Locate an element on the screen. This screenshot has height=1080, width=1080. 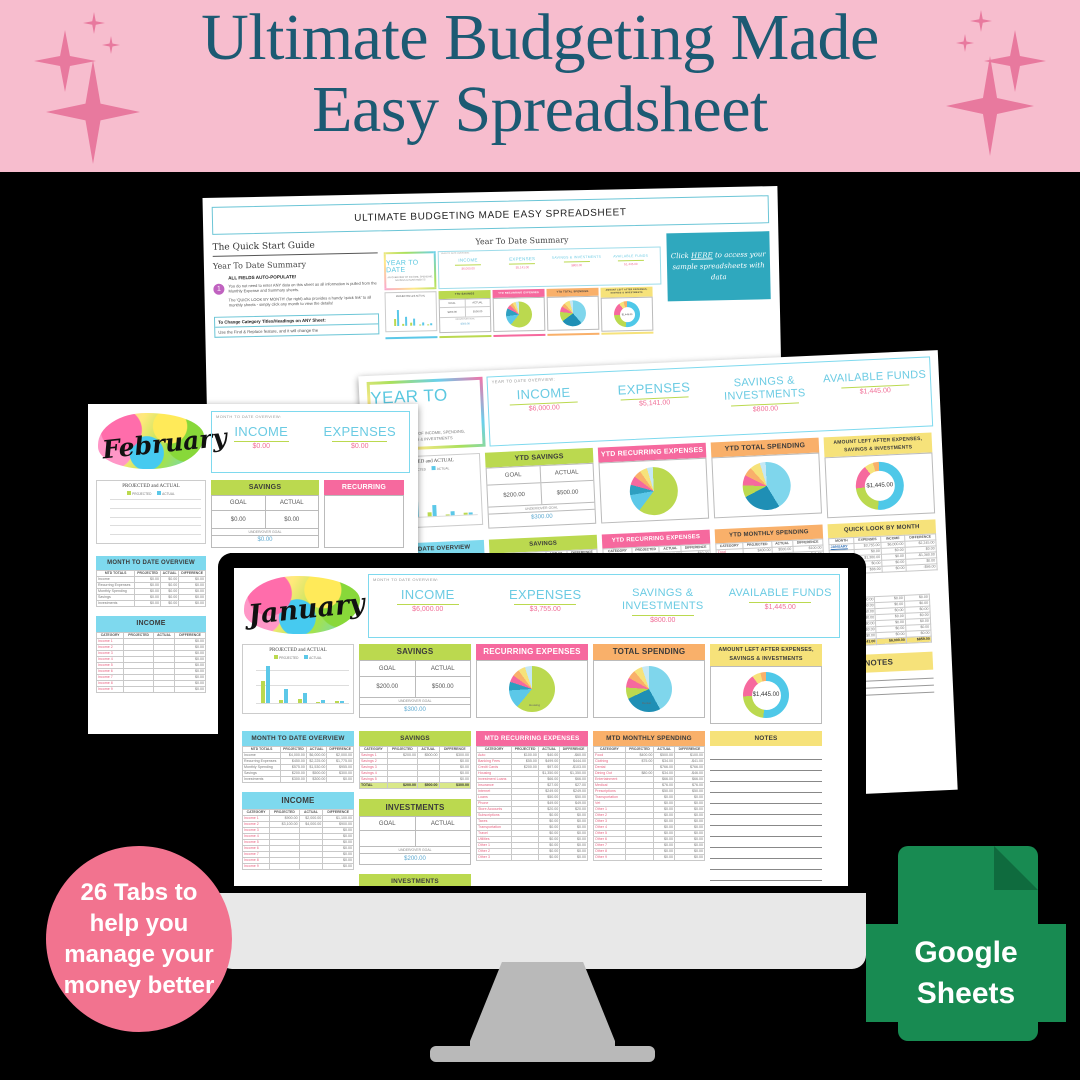
preview-card-recurring: YTD RECURRING EXPENSES is located at coordinates (519, 311).